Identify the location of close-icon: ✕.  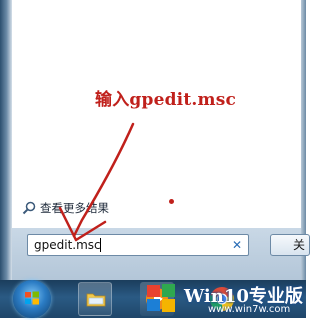
(237, 245).